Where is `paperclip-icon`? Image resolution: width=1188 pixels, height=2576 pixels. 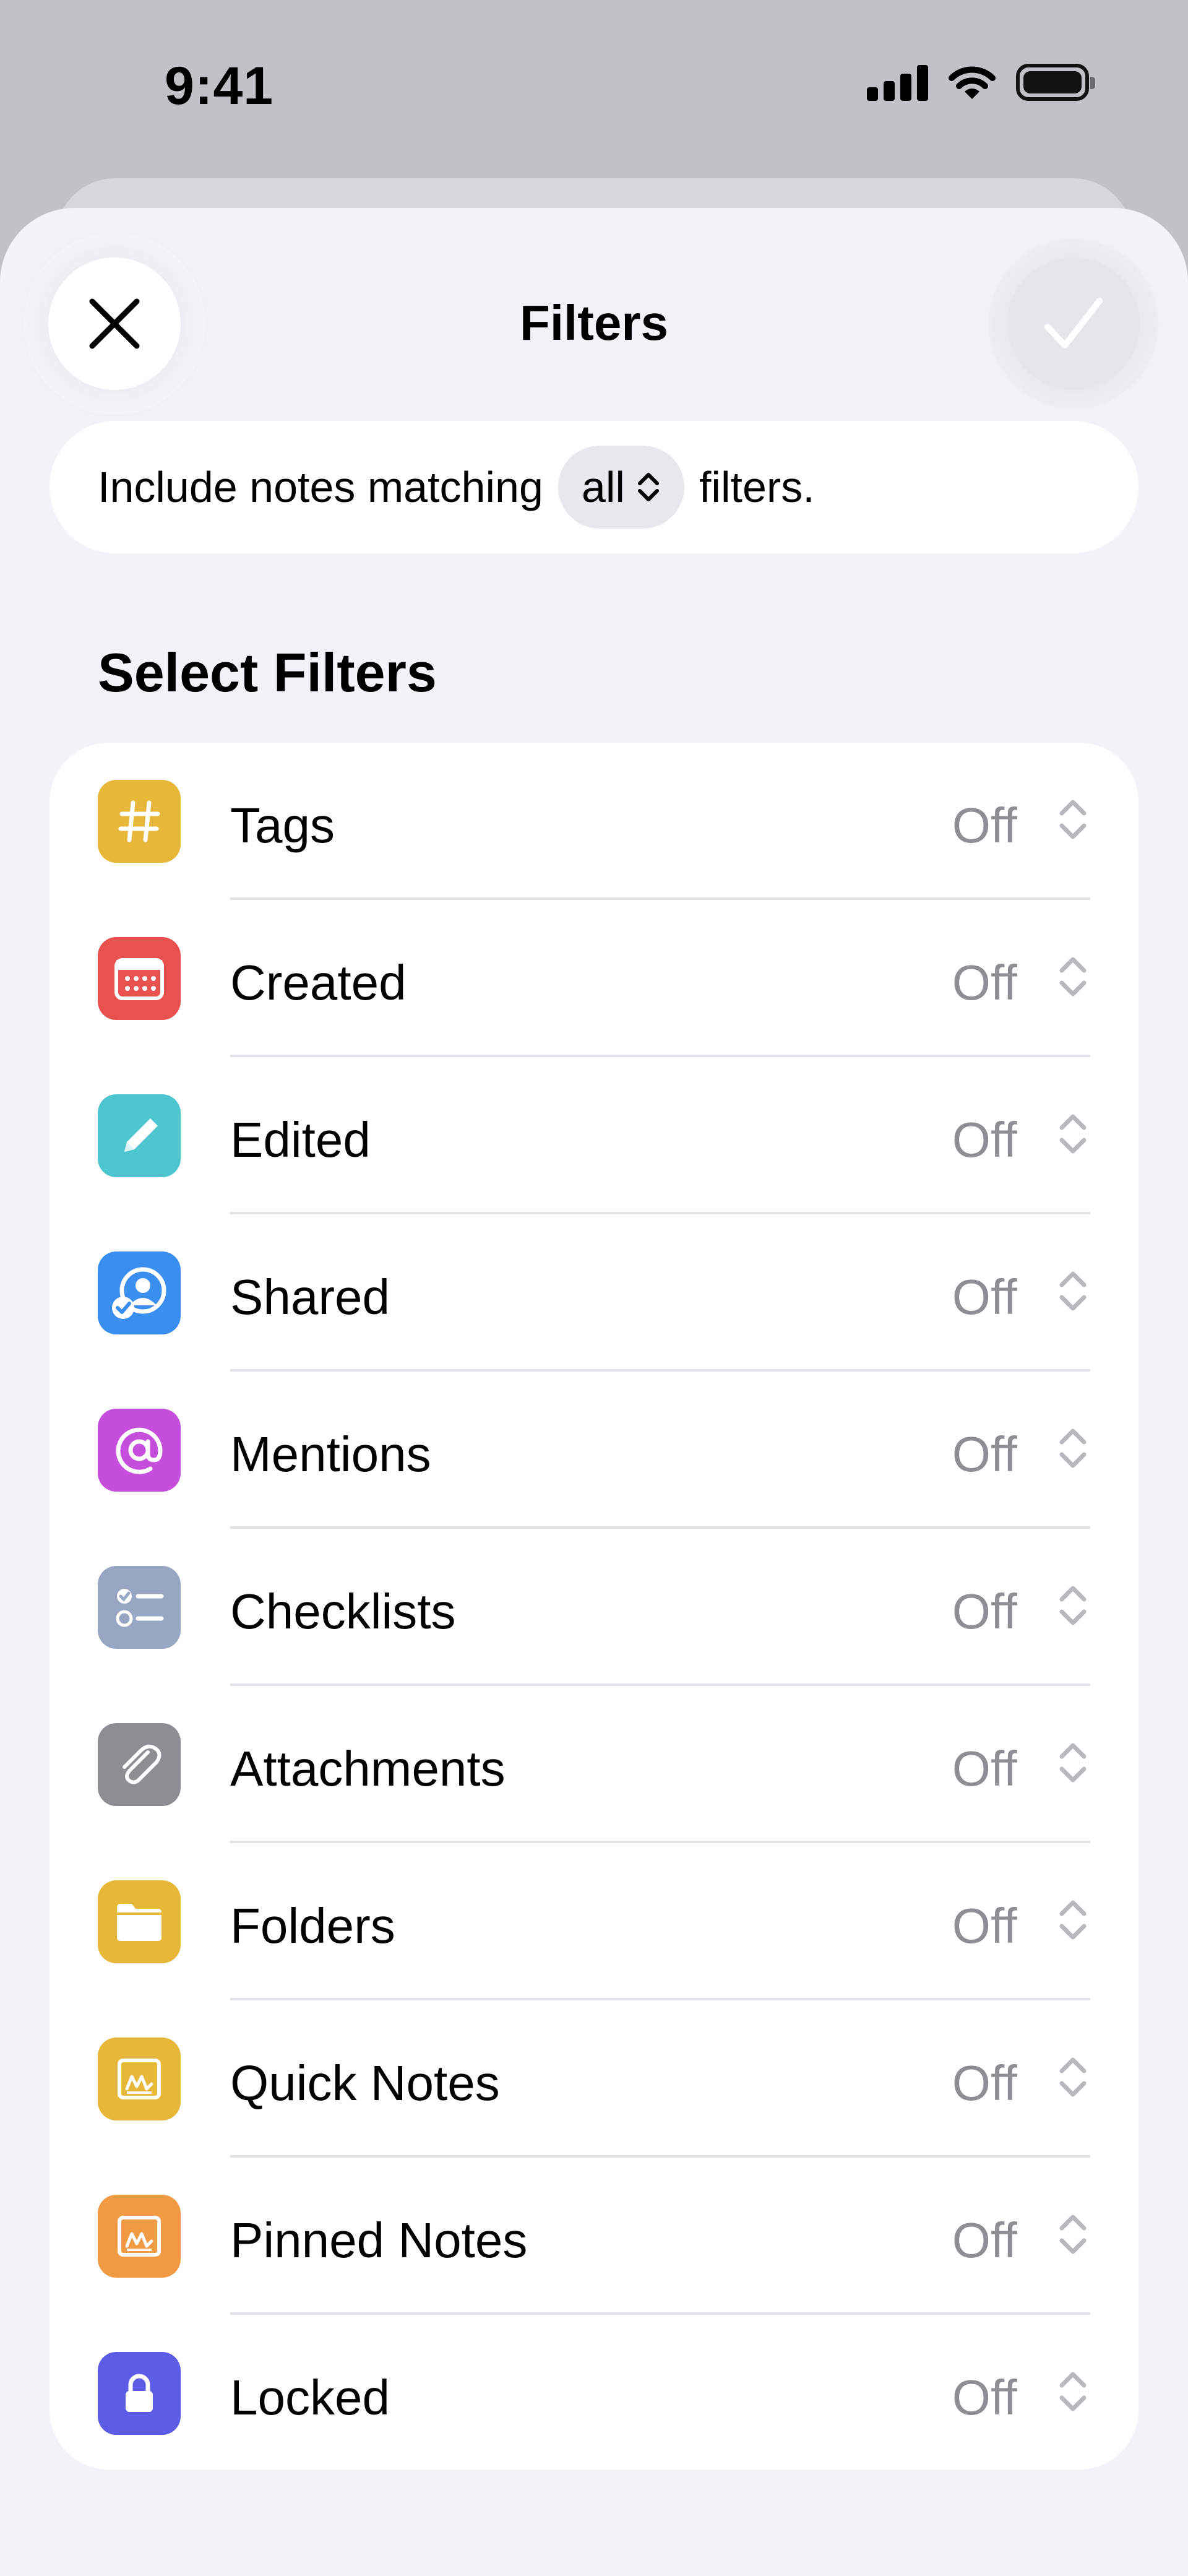 paperclip-icon is located at coordinates (139, 1764).